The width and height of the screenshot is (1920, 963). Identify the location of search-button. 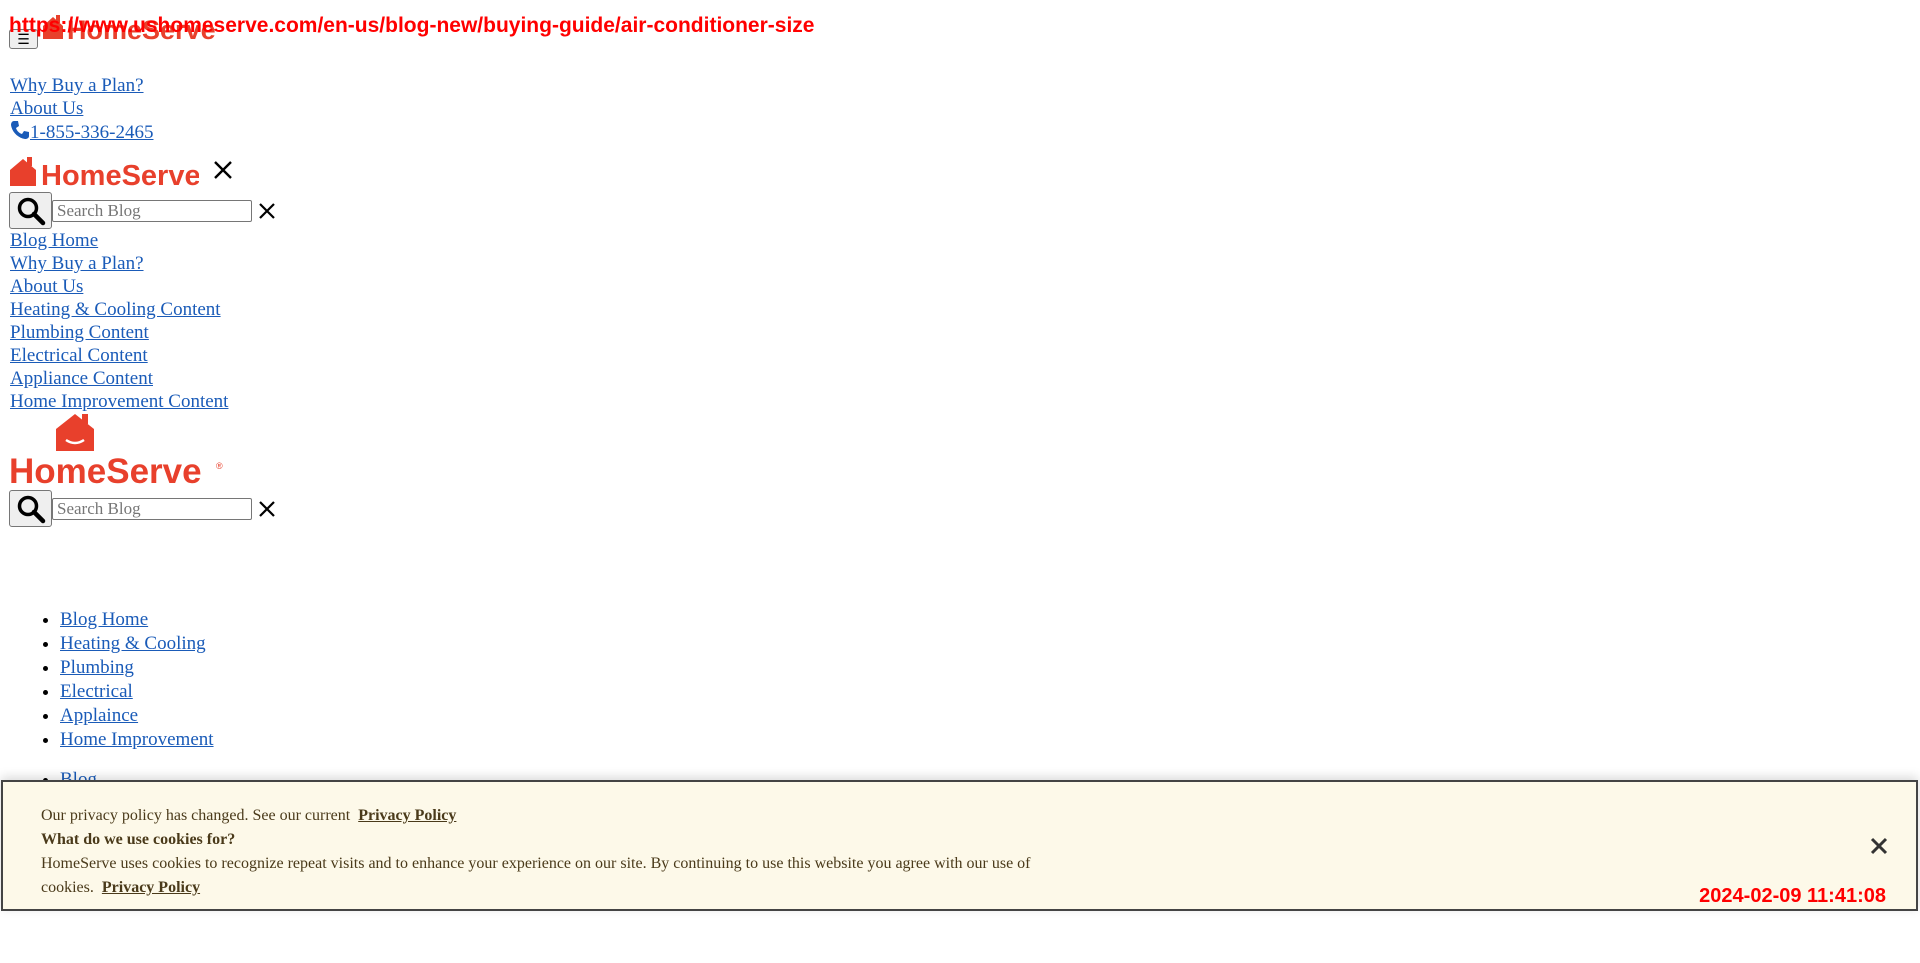
(30, 210).